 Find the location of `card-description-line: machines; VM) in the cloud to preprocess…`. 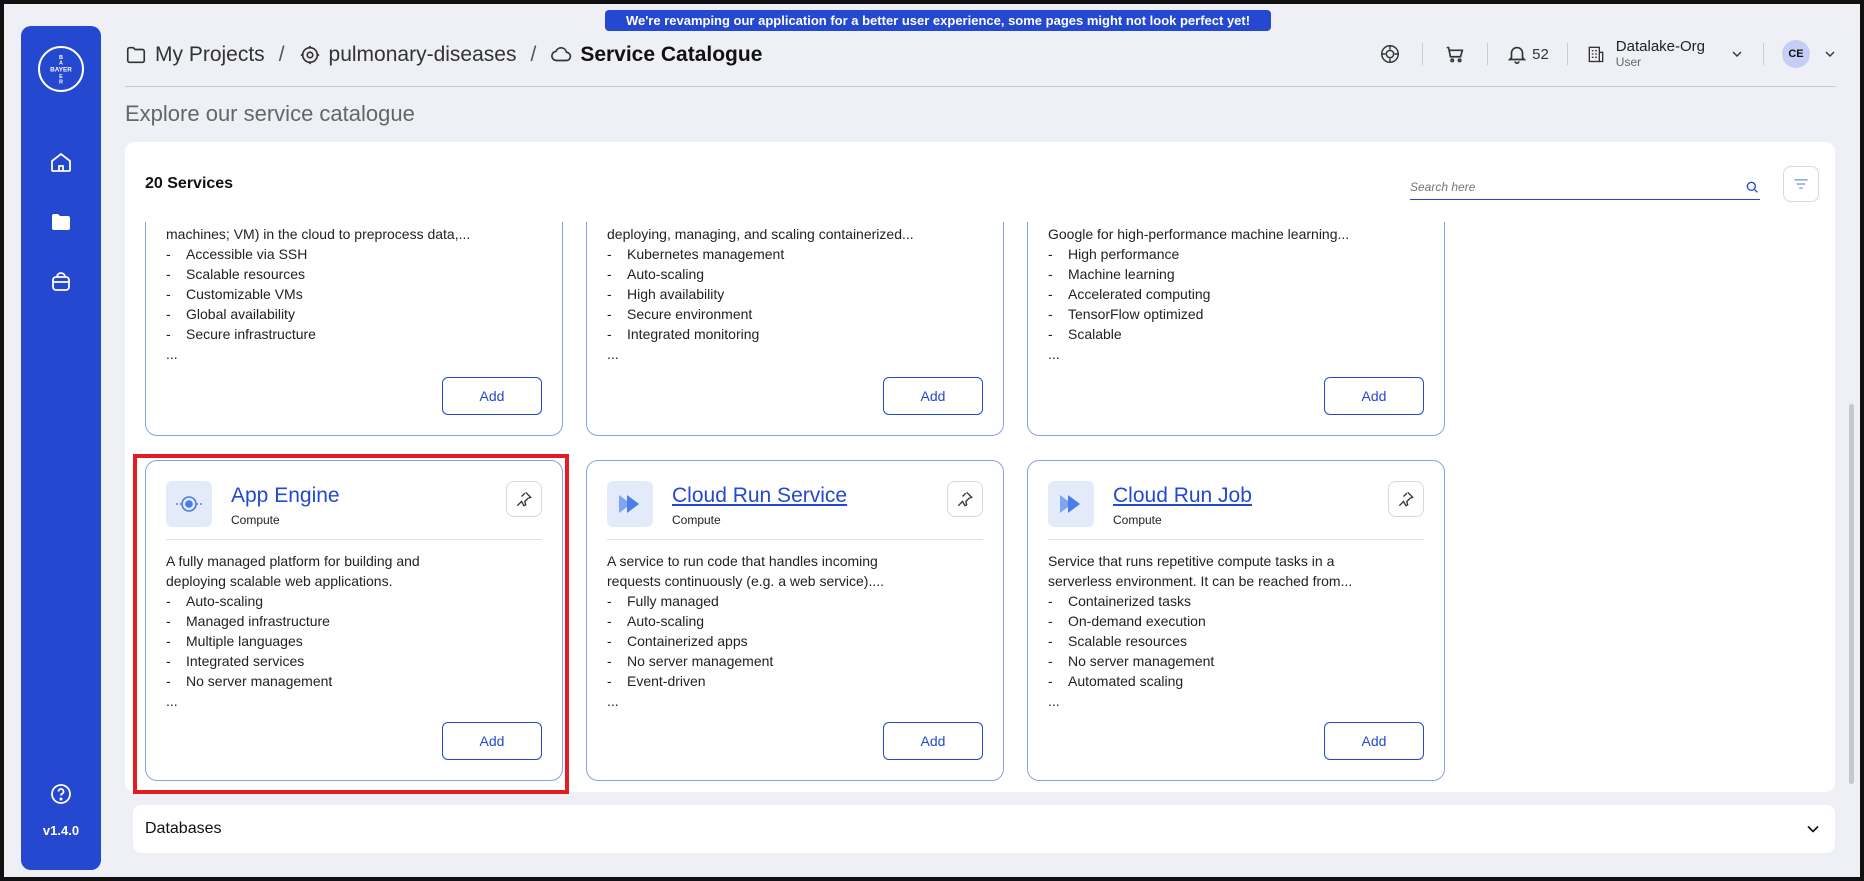

card-description-line: machines; VM) in the cloud to preprocess… is located at coordinates (318, 234).